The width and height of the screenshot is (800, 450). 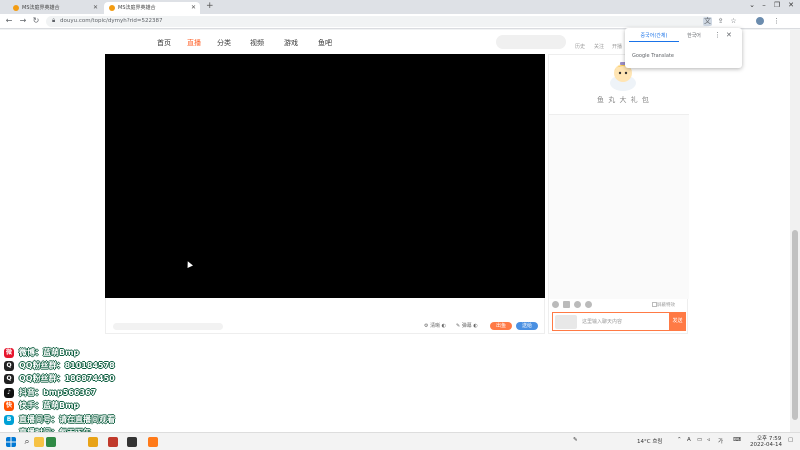 What do you see at coordinates (764, 5) in the screenshot?
I see `minimize-button: –` at bounding box center [764, 5].